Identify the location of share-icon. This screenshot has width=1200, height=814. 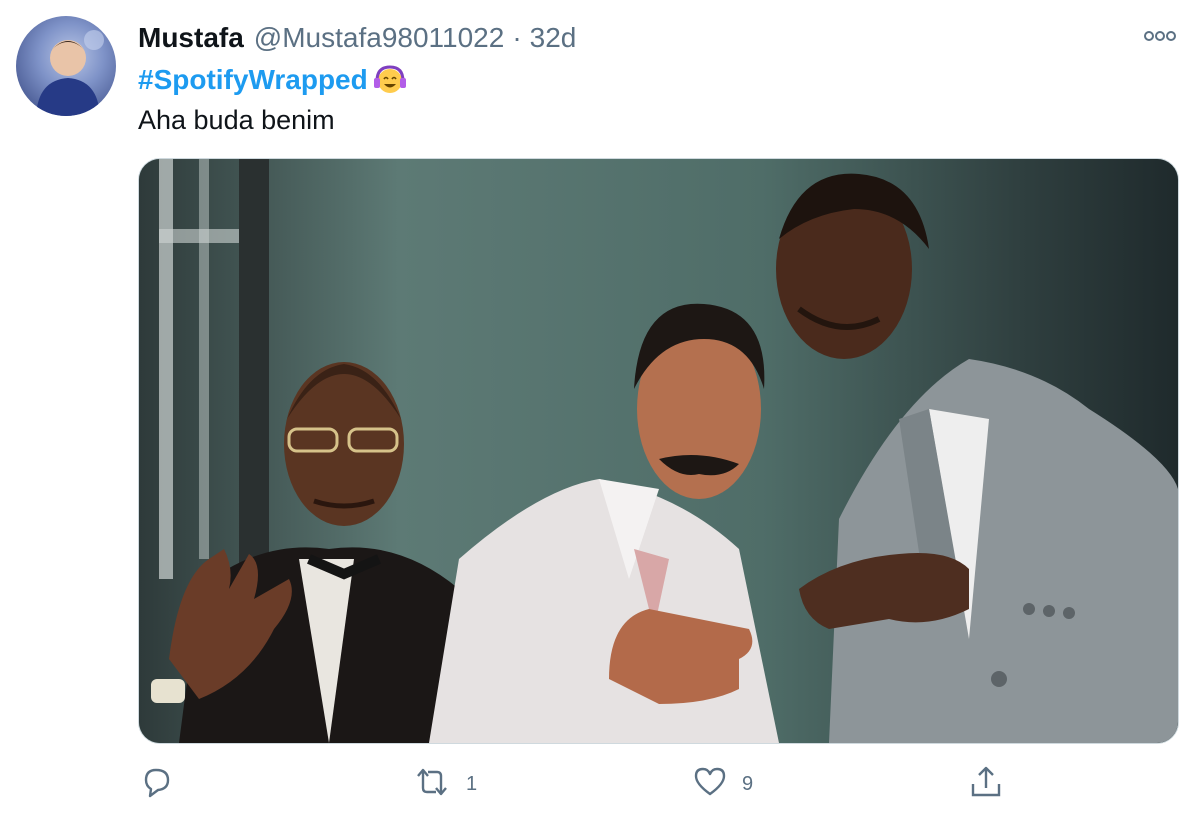
(986, 784).